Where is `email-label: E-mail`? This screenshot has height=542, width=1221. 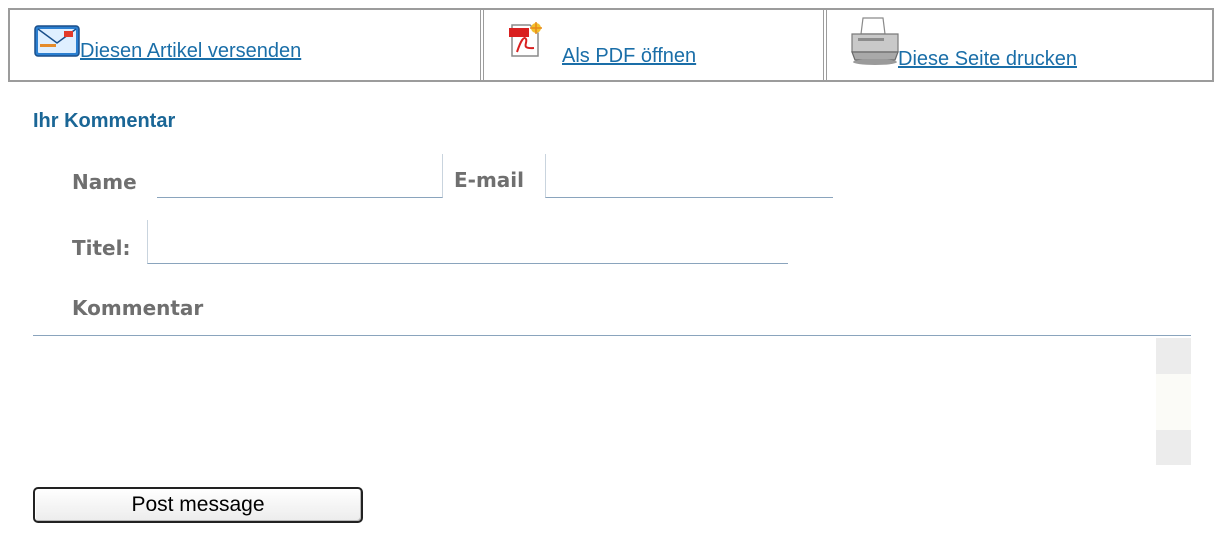
email-label: E-mail is located at coordinates (489, 180).